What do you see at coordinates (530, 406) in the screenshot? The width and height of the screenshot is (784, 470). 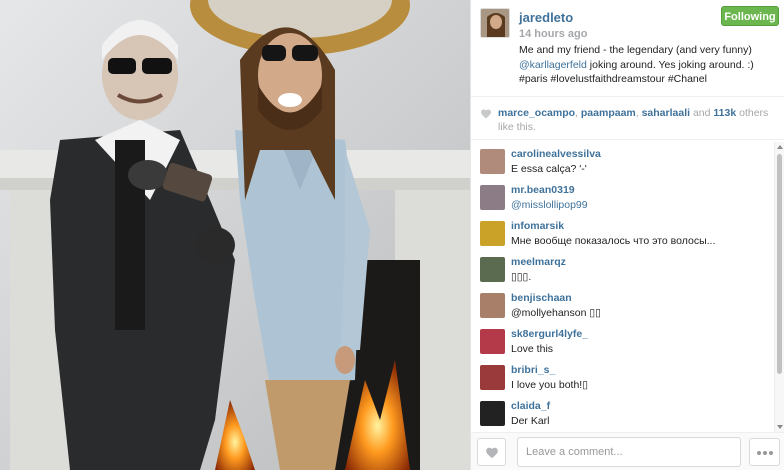 I see `commenter-username: claida_f` at bounding box center [530, 406].